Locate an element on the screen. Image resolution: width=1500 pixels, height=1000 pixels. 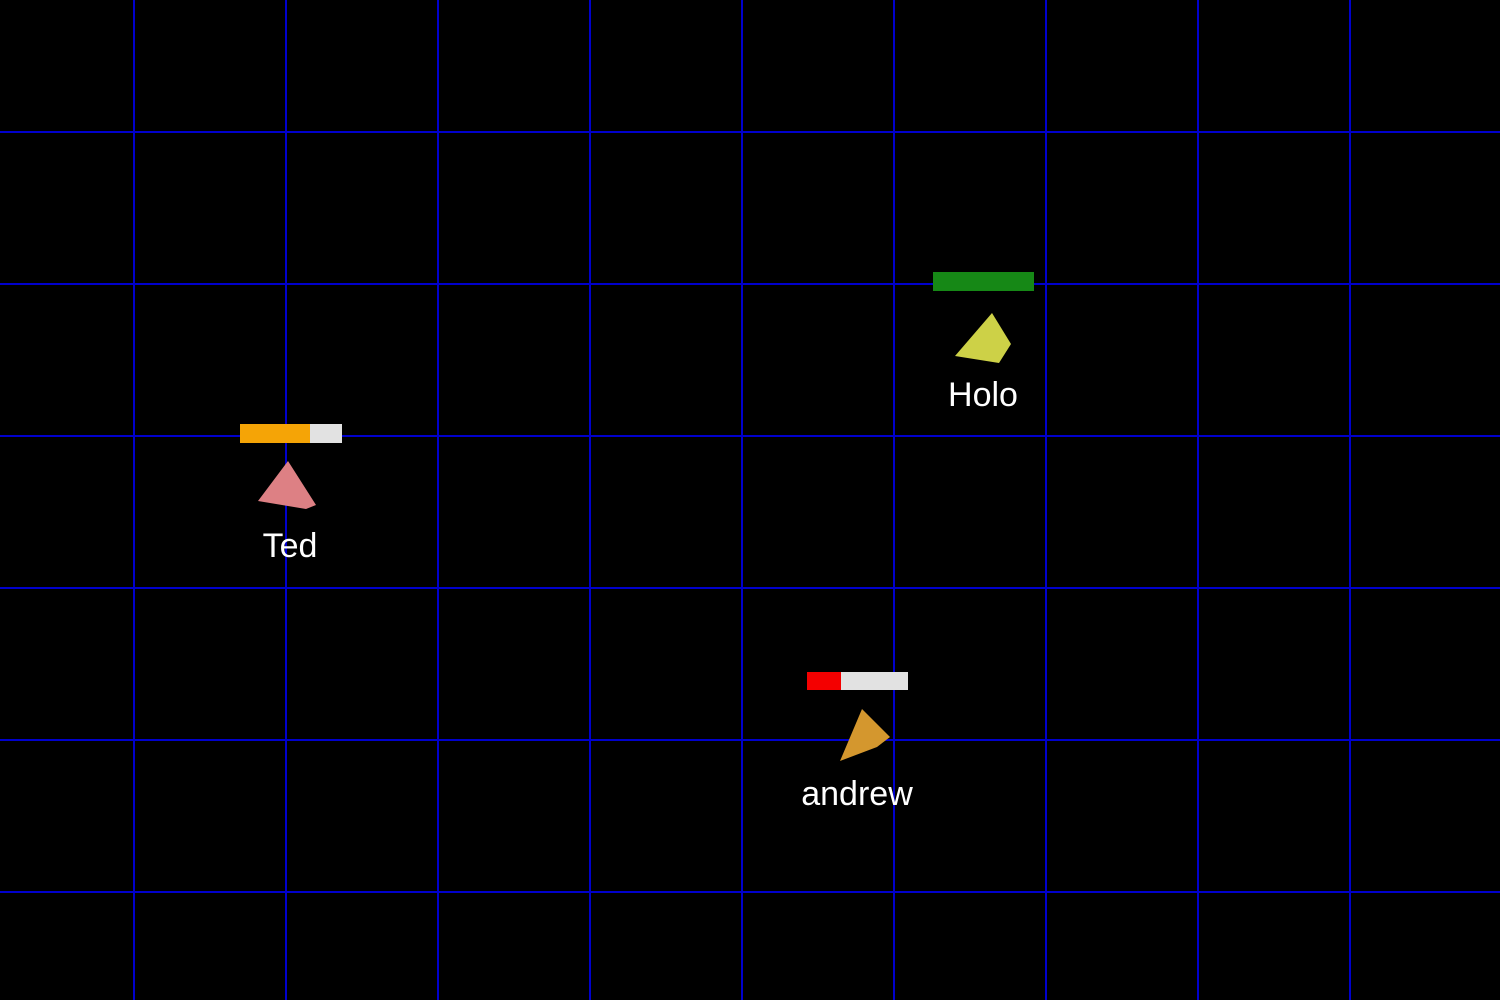
entity-name-label: Holo is located at coordinates (983, 395).